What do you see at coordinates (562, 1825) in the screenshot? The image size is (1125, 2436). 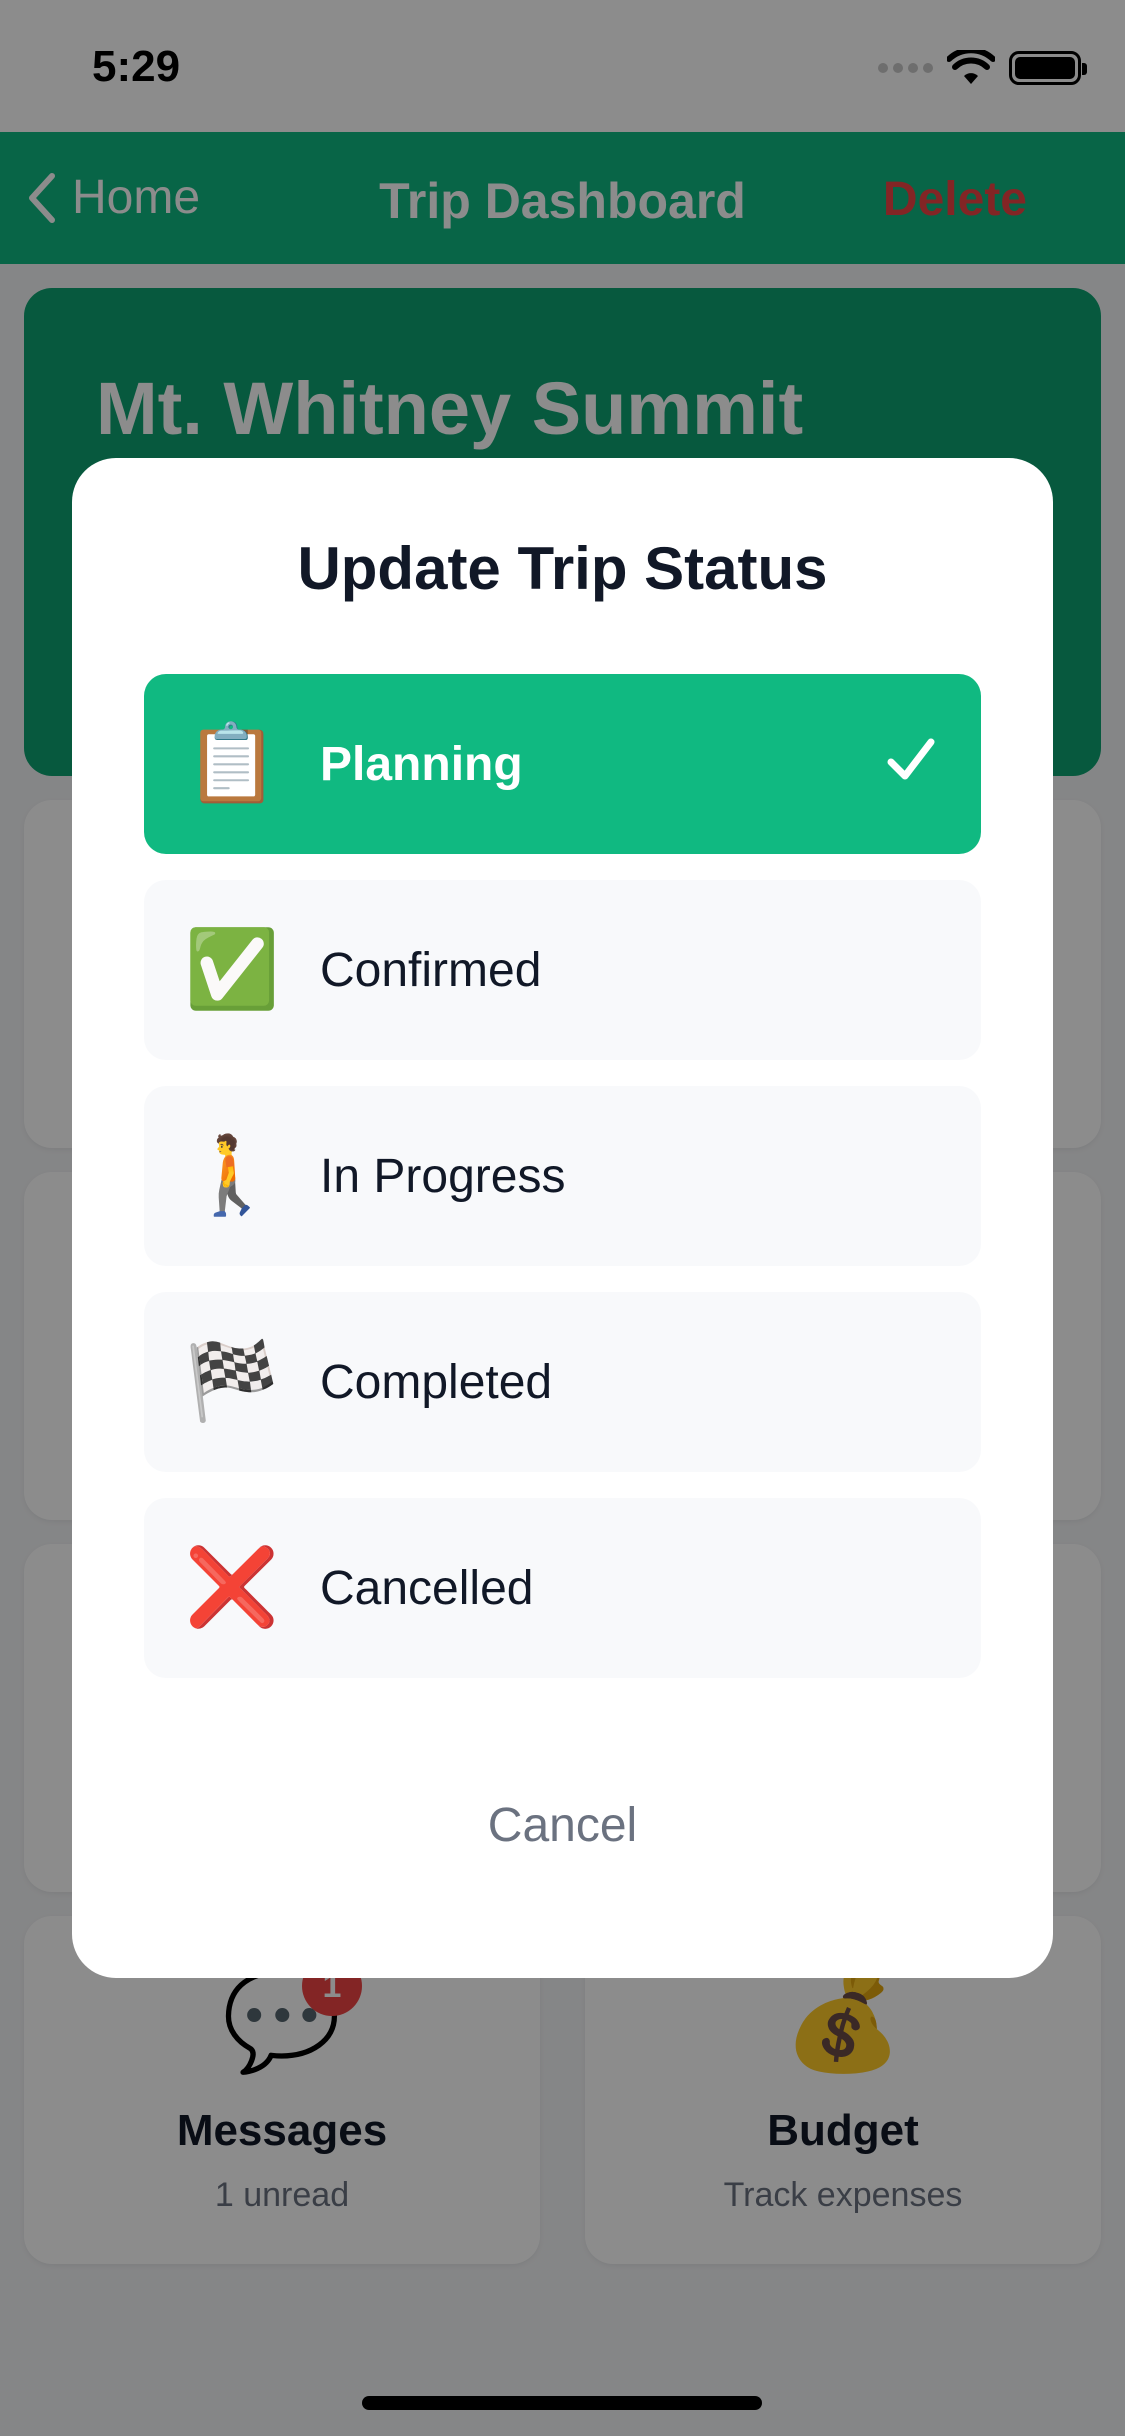 I see `cancel-button: Cancel` at bounding box center [562, 1825].